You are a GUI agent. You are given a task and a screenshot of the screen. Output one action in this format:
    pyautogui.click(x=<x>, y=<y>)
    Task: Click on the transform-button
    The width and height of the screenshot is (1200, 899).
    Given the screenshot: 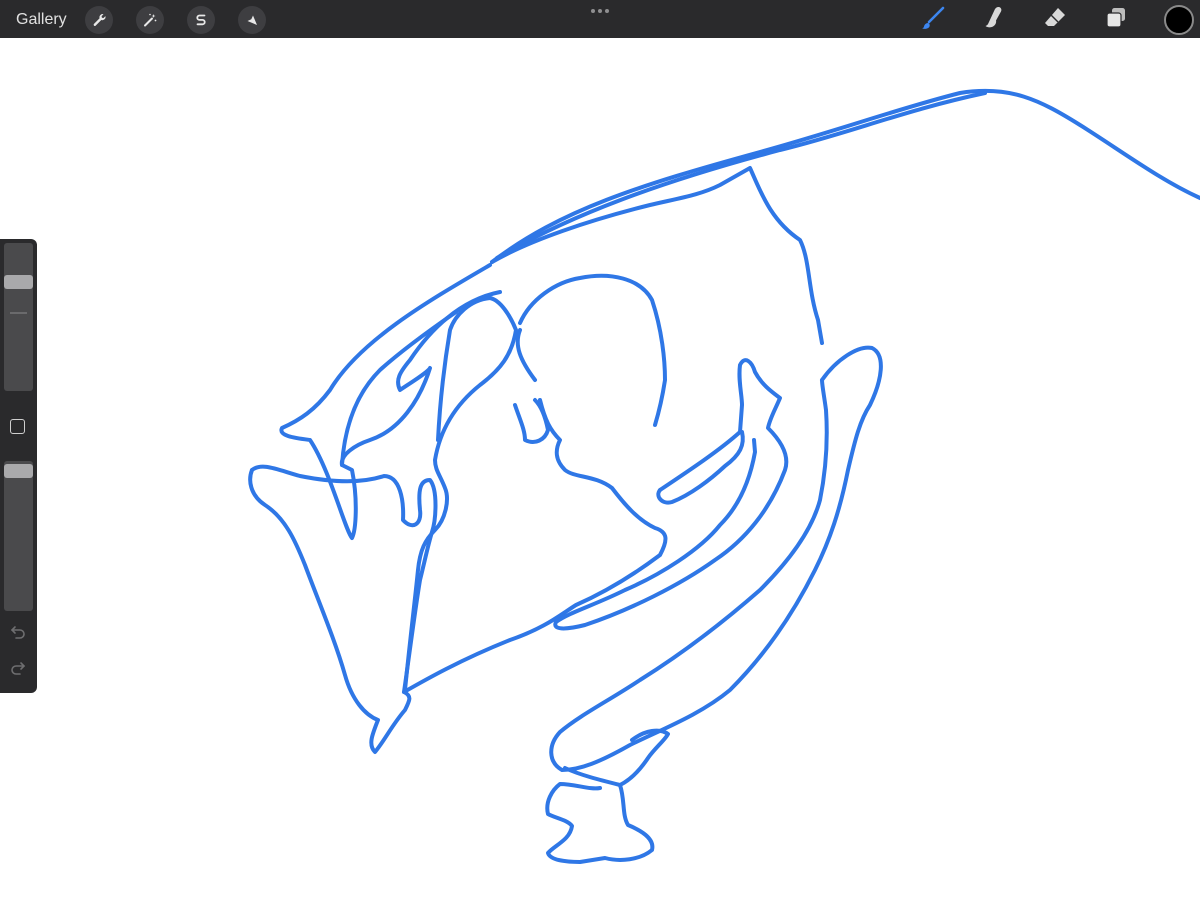 What is the action you would take?
    pyautogui.click(x=252, y=20)
    